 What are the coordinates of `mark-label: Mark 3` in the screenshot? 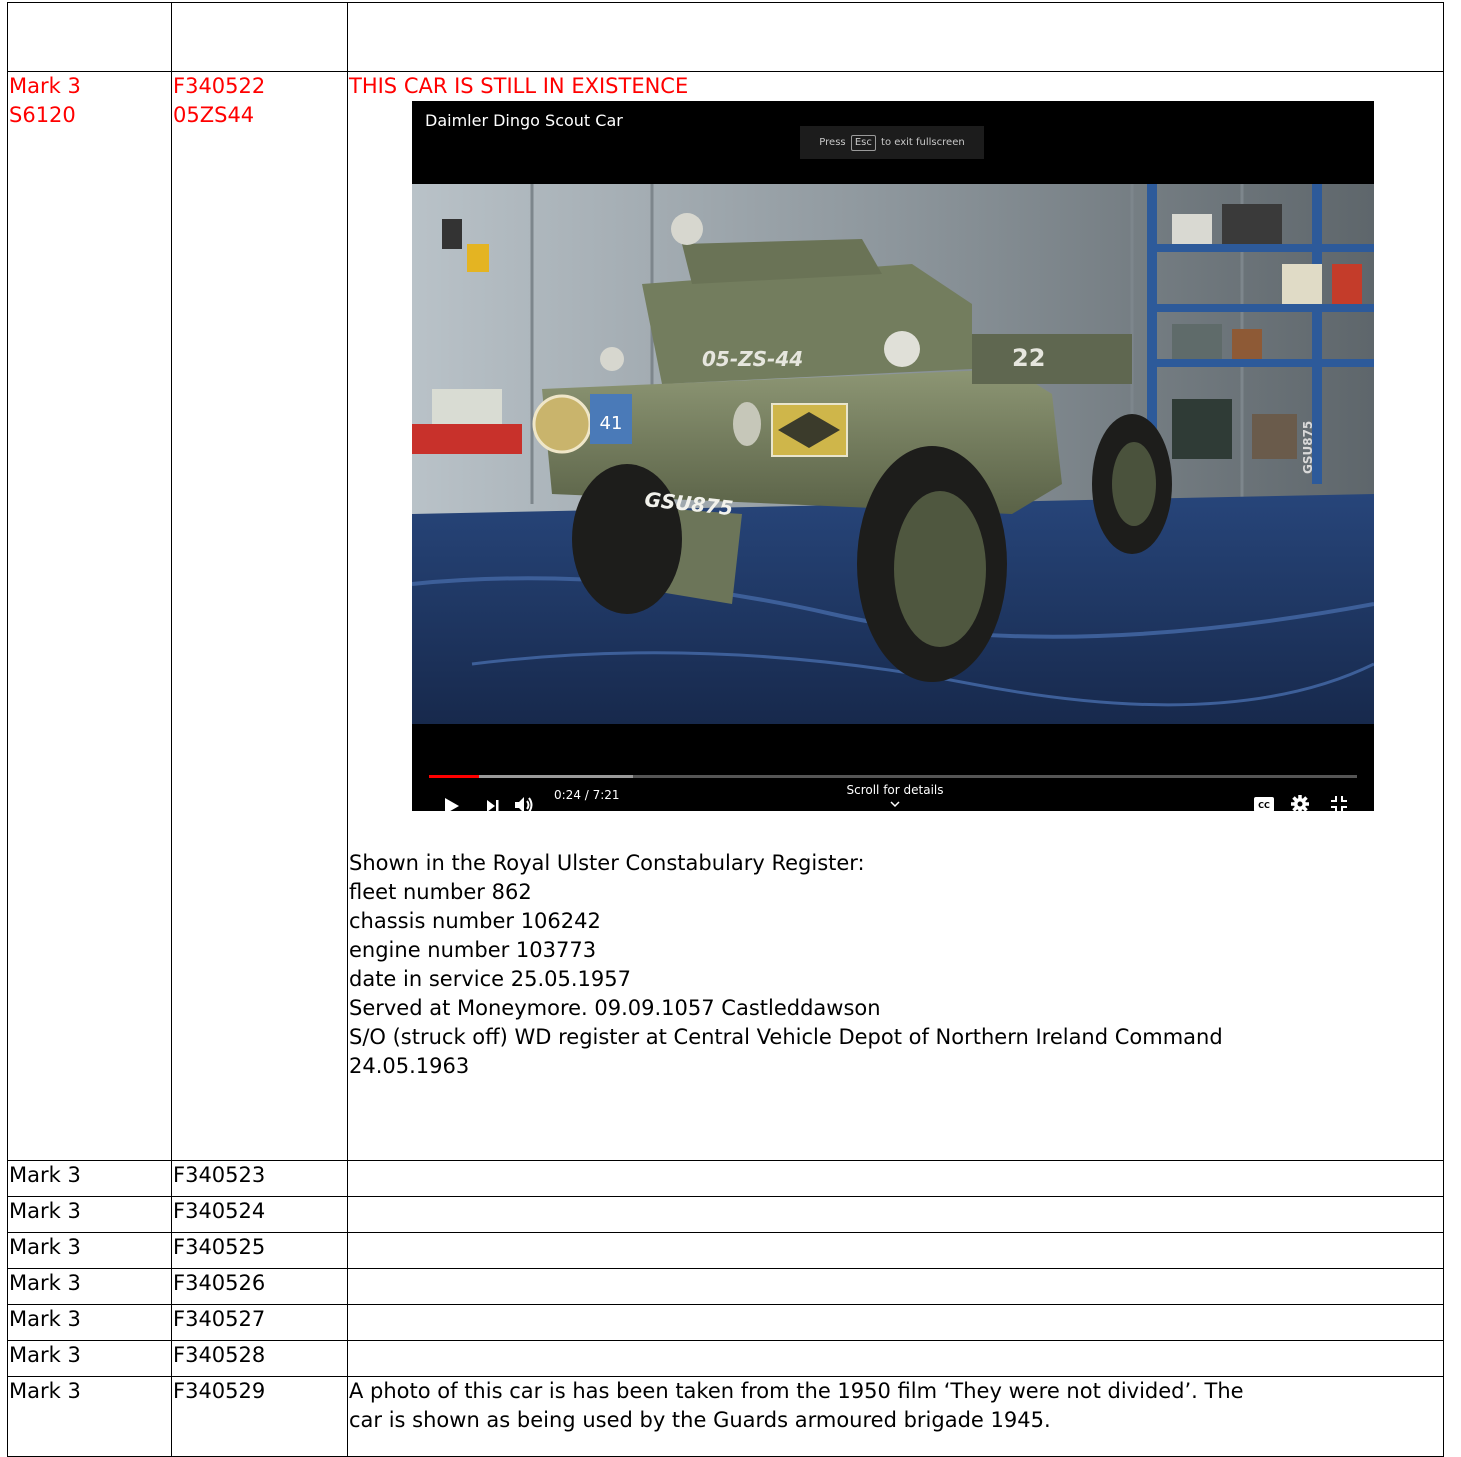 It's located at (45, 86).